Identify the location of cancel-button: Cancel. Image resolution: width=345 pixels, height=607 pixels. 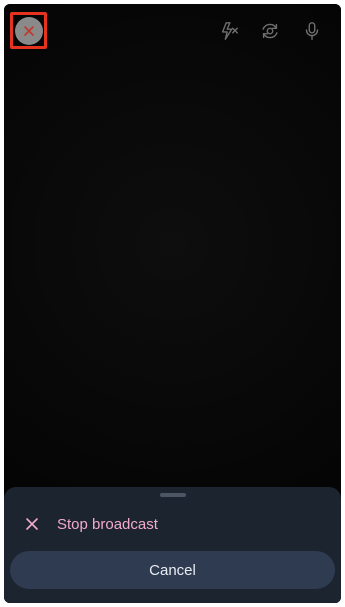
(172, 570).